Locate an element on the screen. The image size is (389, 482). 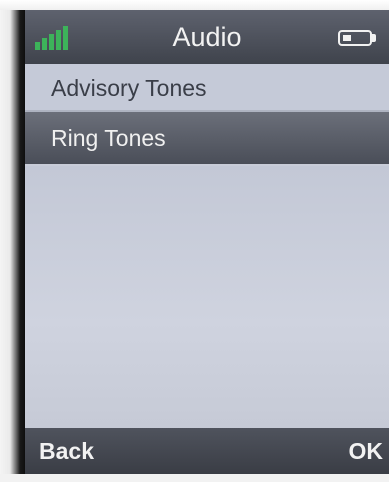
battery-tip-icon is located at coordinates (374, 38).